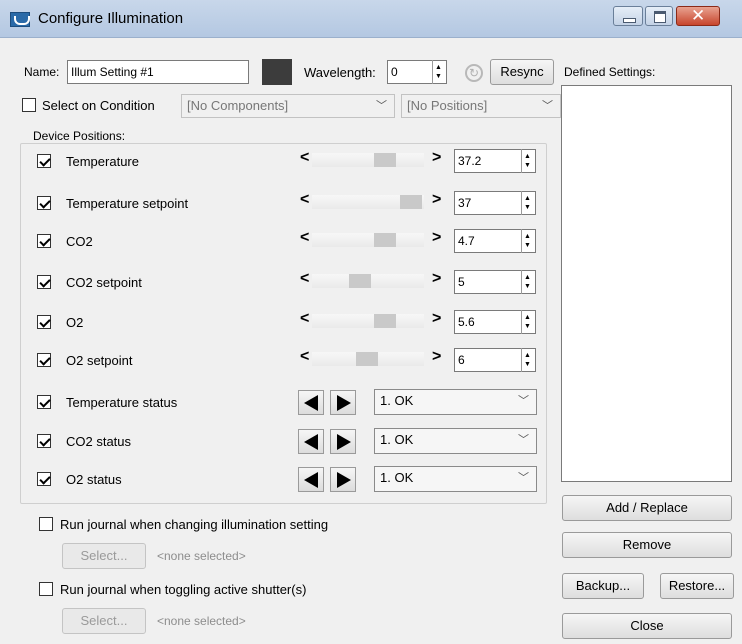  Describe the element at coordinates (647, 545) in the screenshot. I see `remove-button: Remove` at that location.